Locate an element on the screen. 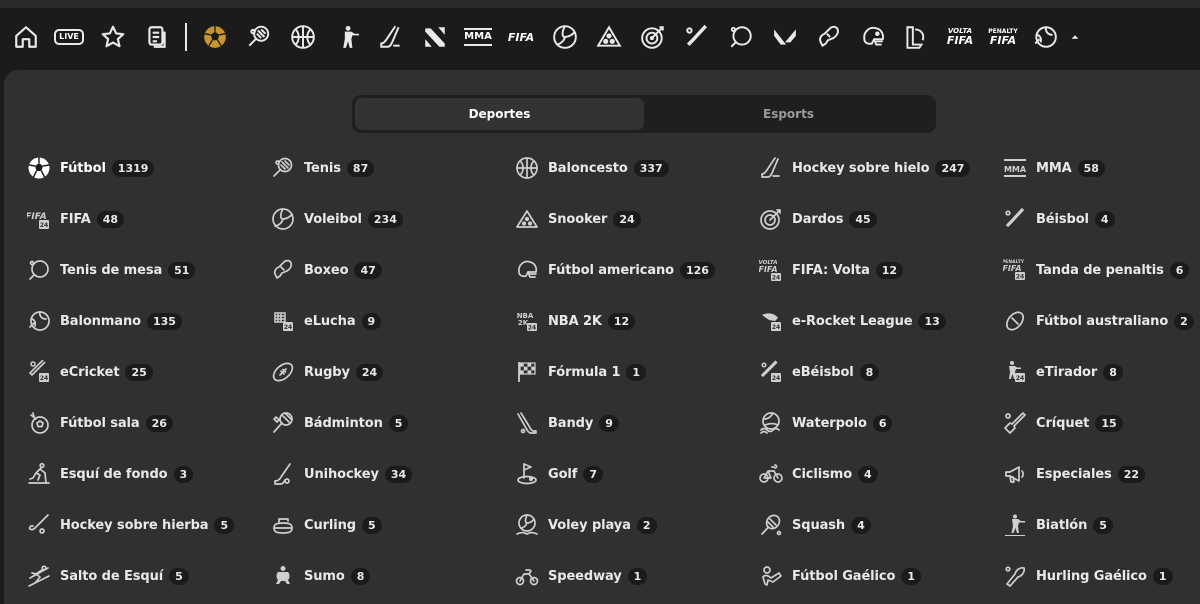 This screenshot has height=604, width=1200. sport-item-3: Hockey sobre hielo 247 is located at coordinates (864, 168).